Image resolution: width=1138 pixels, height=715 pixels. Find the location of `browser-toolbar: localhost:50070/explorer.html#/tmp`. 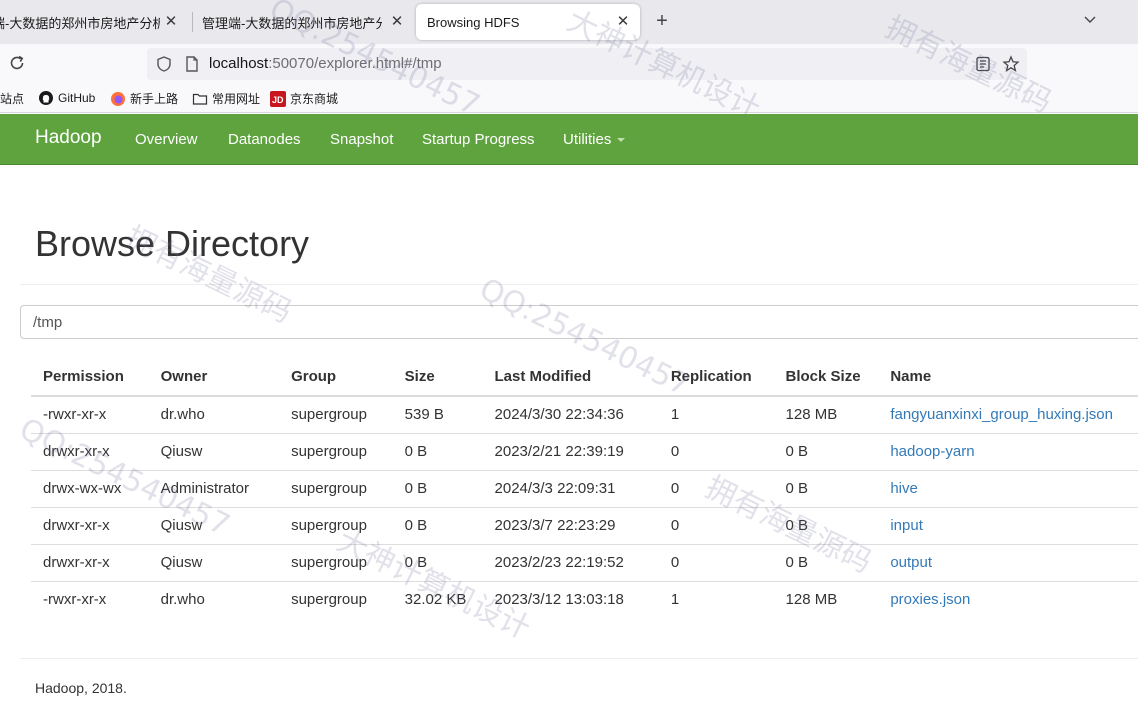

browser-toolbar: localhost:50070/explorer.html#/tmp is located at coordinates (569, 64).